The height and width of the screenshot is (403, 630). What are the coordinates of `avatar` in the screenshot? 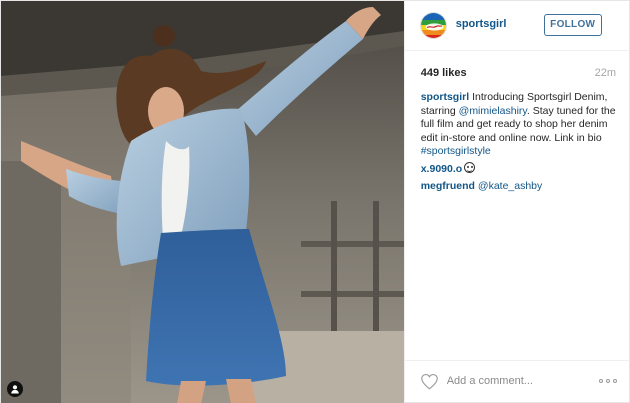 It's located at (433, 25).